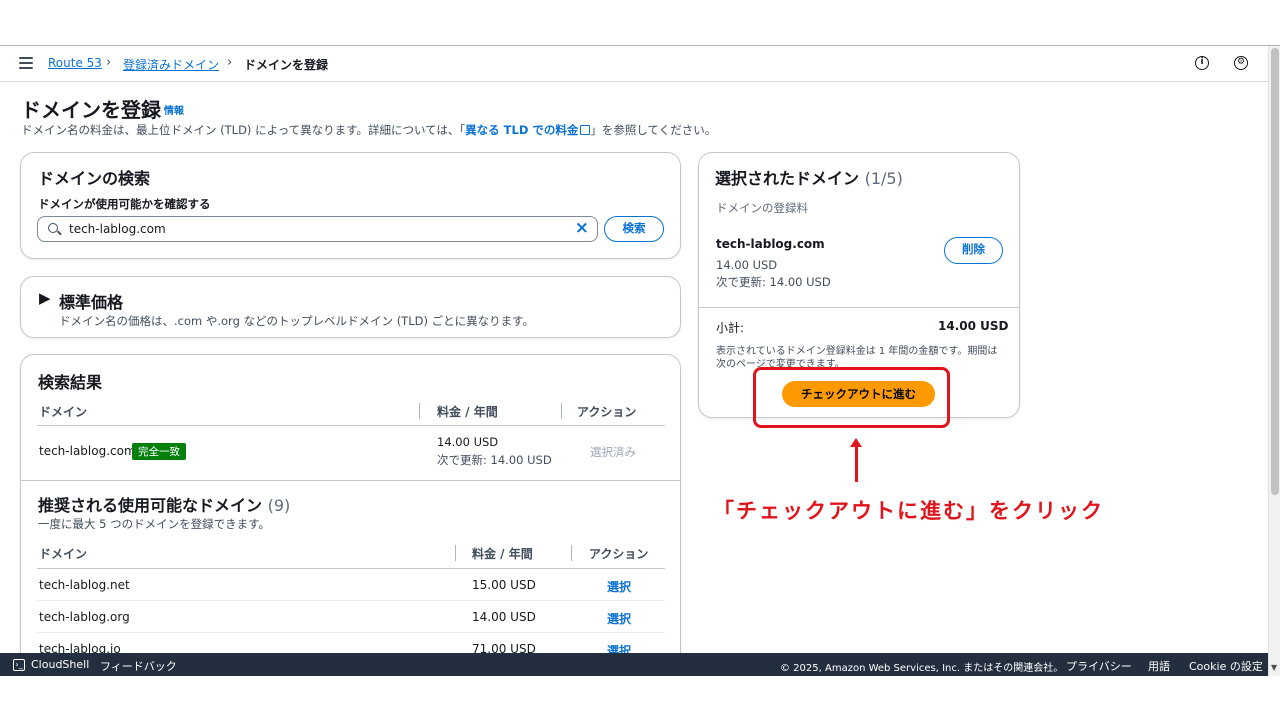 The image size is (1280, 720). Describe the element at coordinates (1159, 666) in the screenshot. I see `terms-link: 用語` at that location.